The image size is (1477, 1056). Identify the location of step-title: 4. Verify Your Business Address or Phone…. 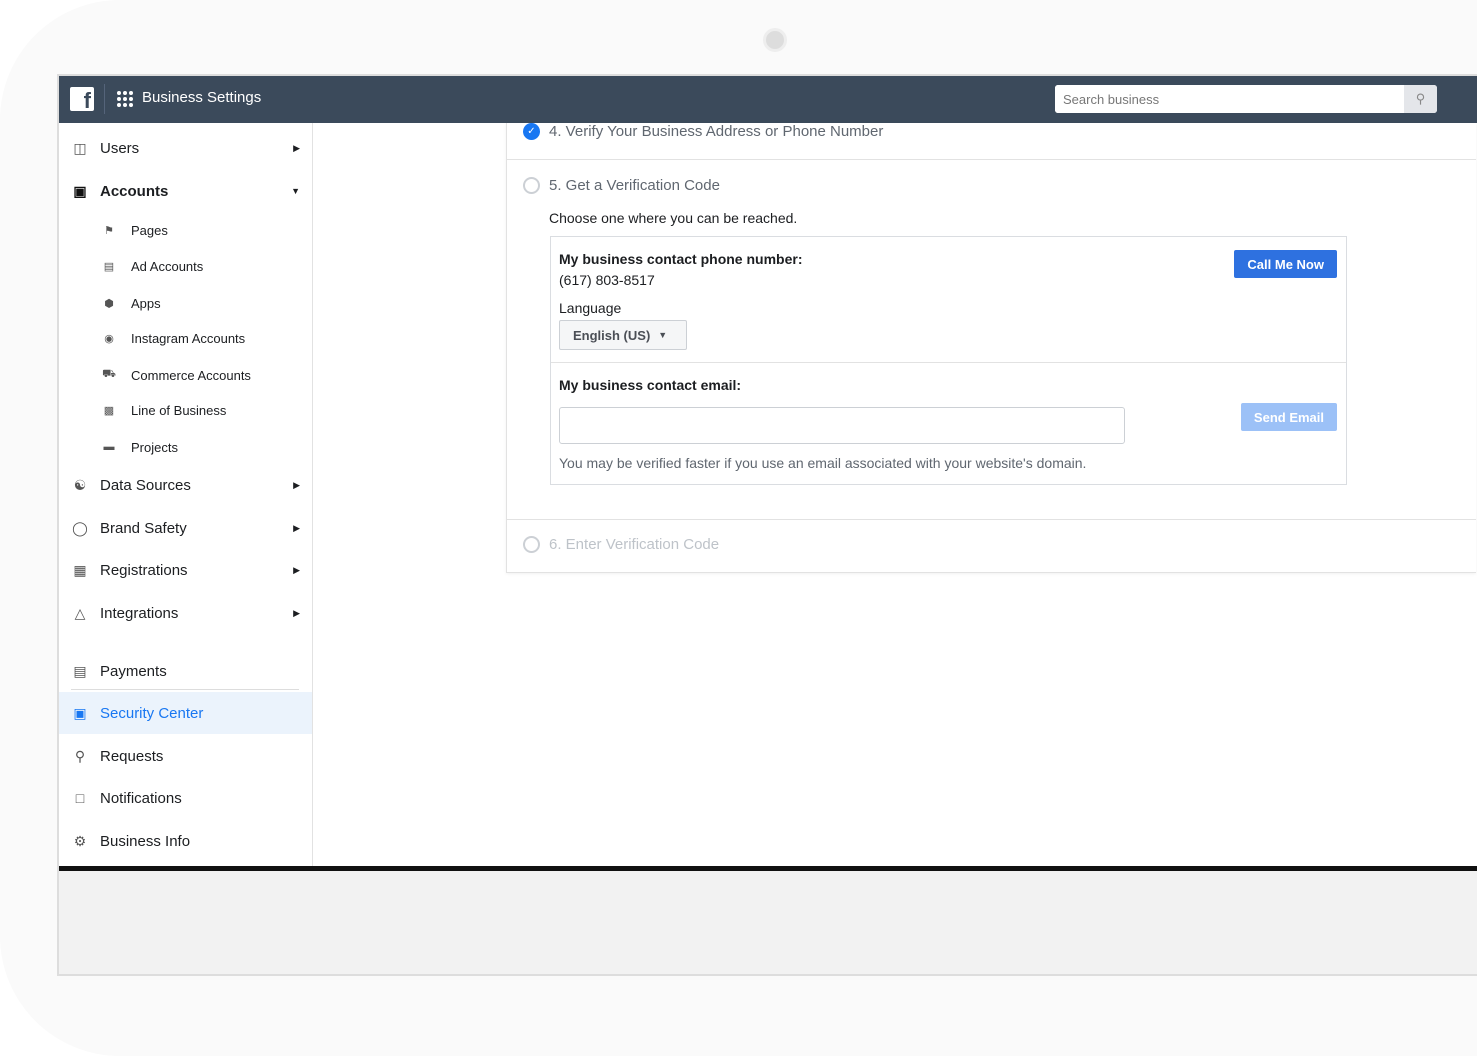
(716, 131).